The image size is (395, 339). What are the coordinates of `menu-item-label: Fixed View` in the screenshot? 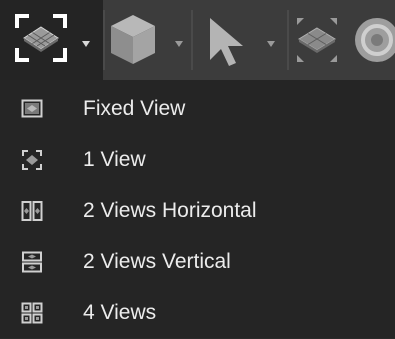 It's located at (134, 108).